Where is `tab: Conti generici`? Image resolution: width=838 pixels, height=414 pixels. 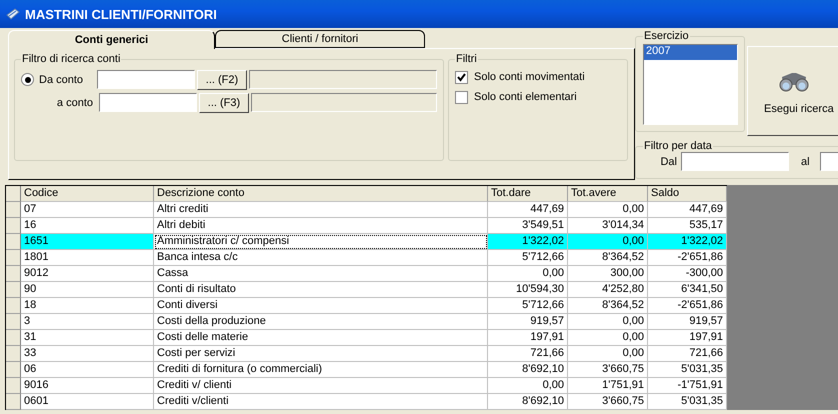
tab: Conti generici is located at coordinates (111, 39).